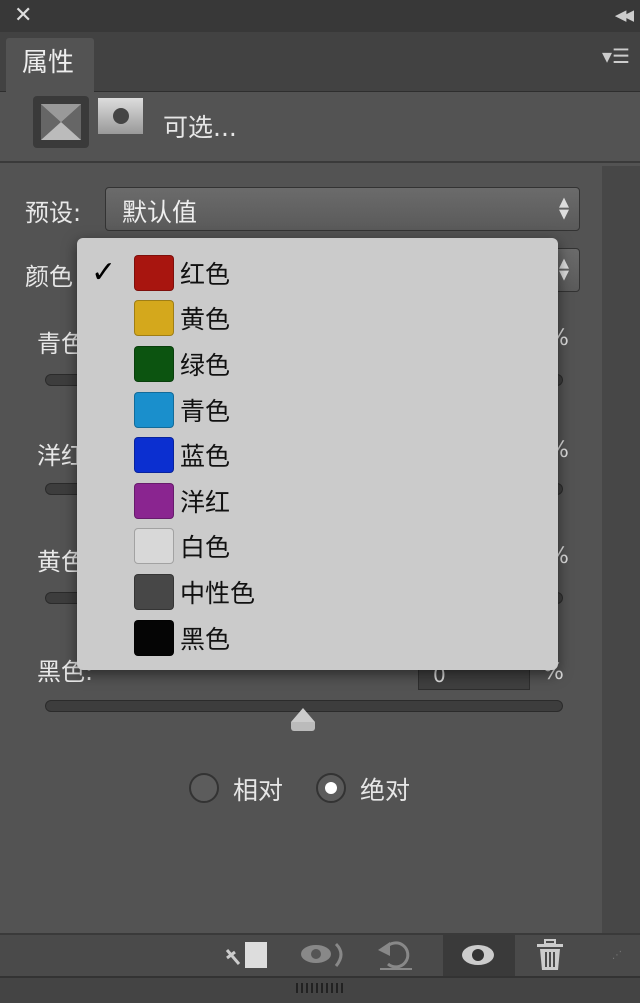 The image size is (640, 1003). Describe the element at coordinates (616, 56) in the screenshot. I see `panel-menu-icon: ▾☰` at that location.